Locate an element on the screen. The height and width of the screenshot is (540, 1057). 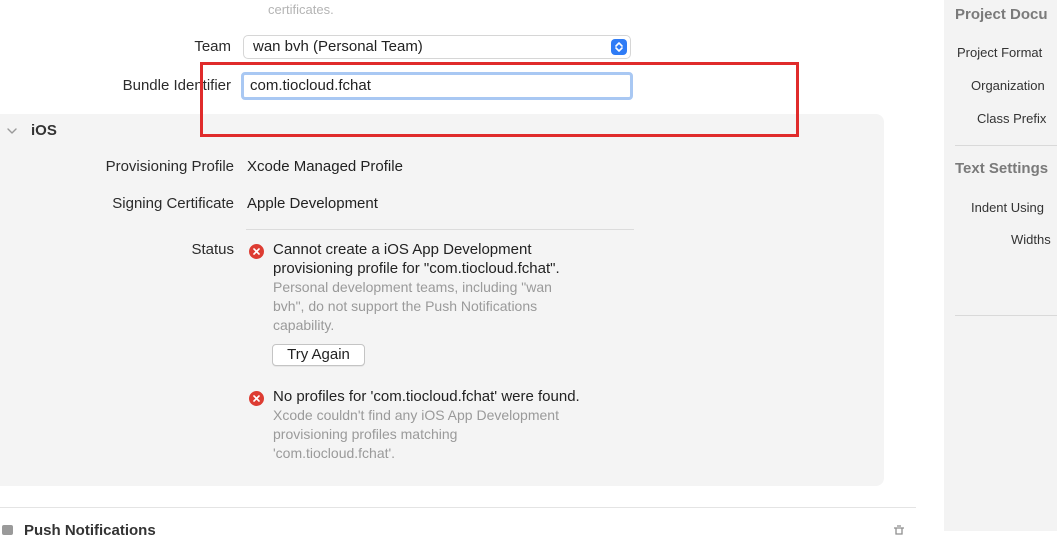
signing-certificate-value: Apple Development is located at coordinates (312, 203).